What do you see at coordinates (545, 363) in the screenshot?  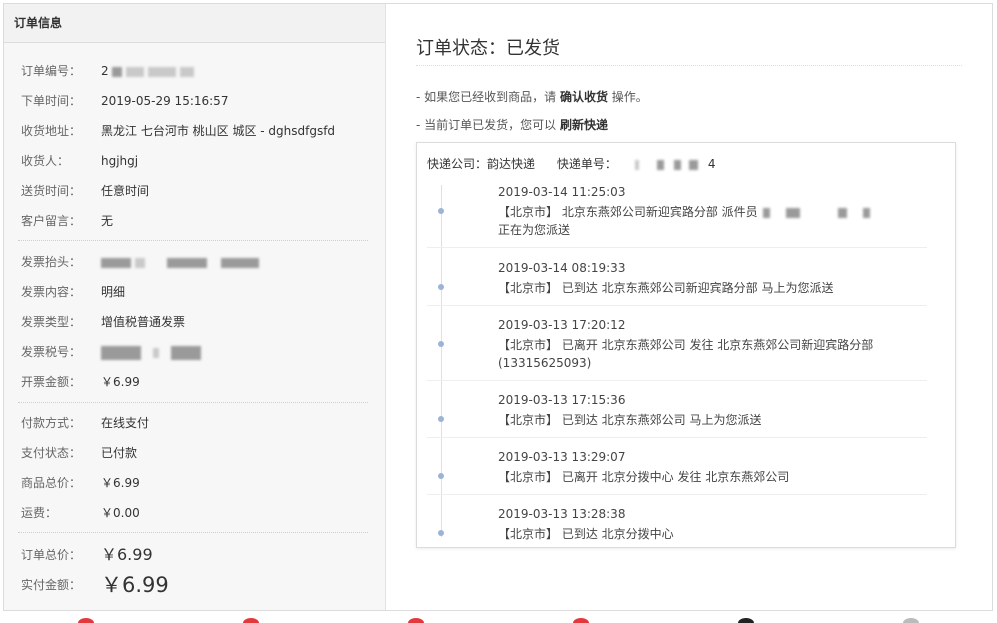 I see `event-desc-text: (13315625093)` at bounding box center [545, 363].